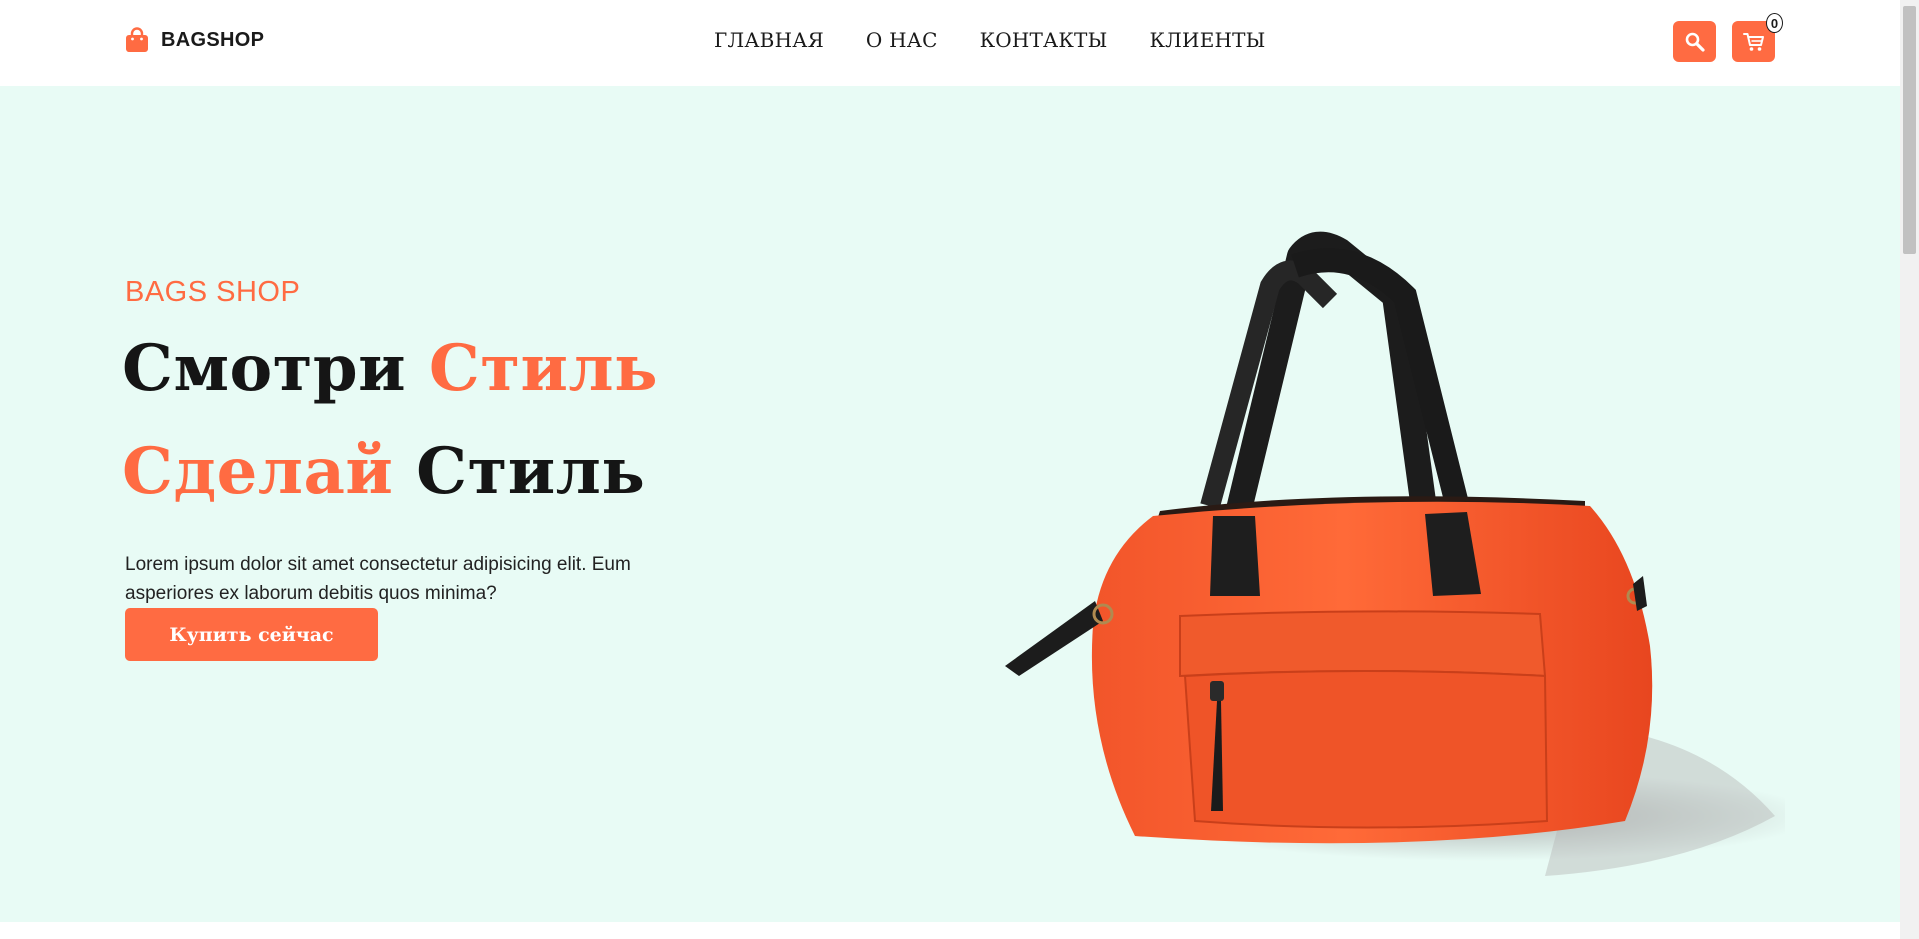 The width and height of the screenshot is (1919, 939). I want to click on main-nav: ГЛАВНАЯ О НАС КОНТАКТЫ КЛИЕНТЫ, so click(990, 40).